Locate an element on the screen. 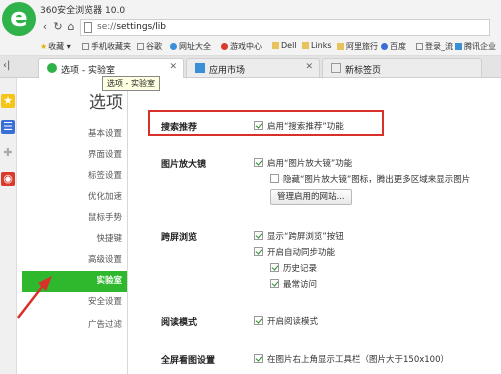  section-label-reading: 阅读模式 is located at coordinates (179, 323).